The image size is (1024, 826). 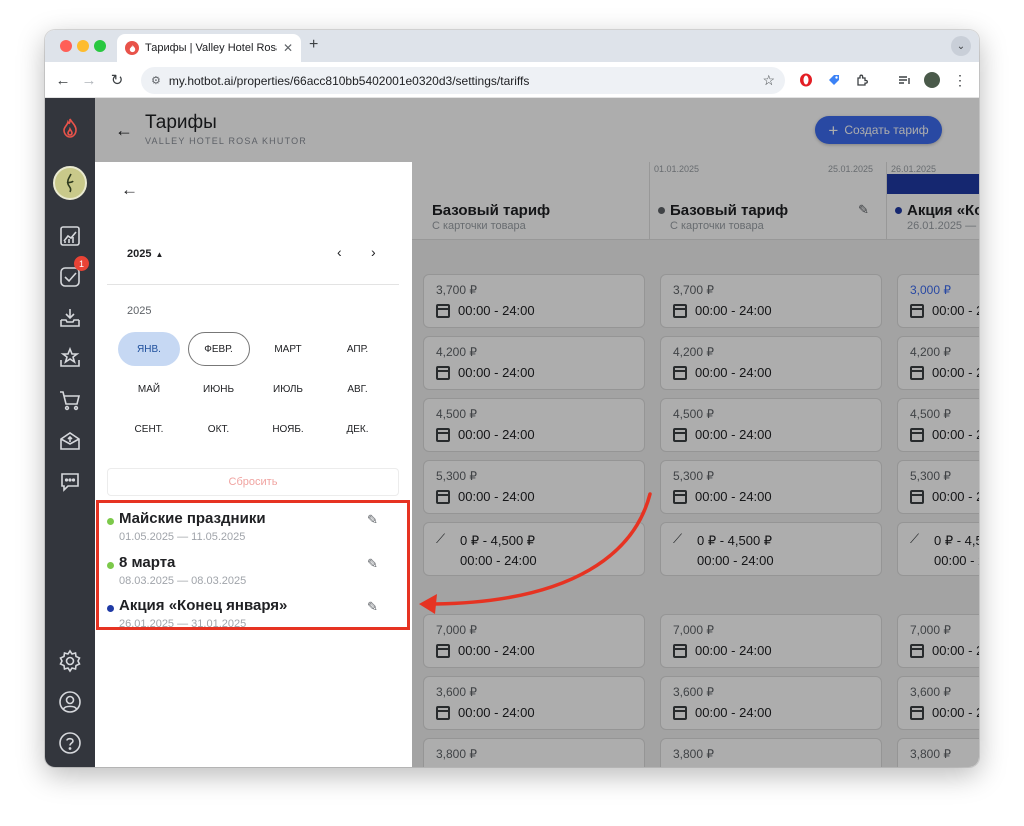 I want to click on close-window-button, so click(x=66, y=46).